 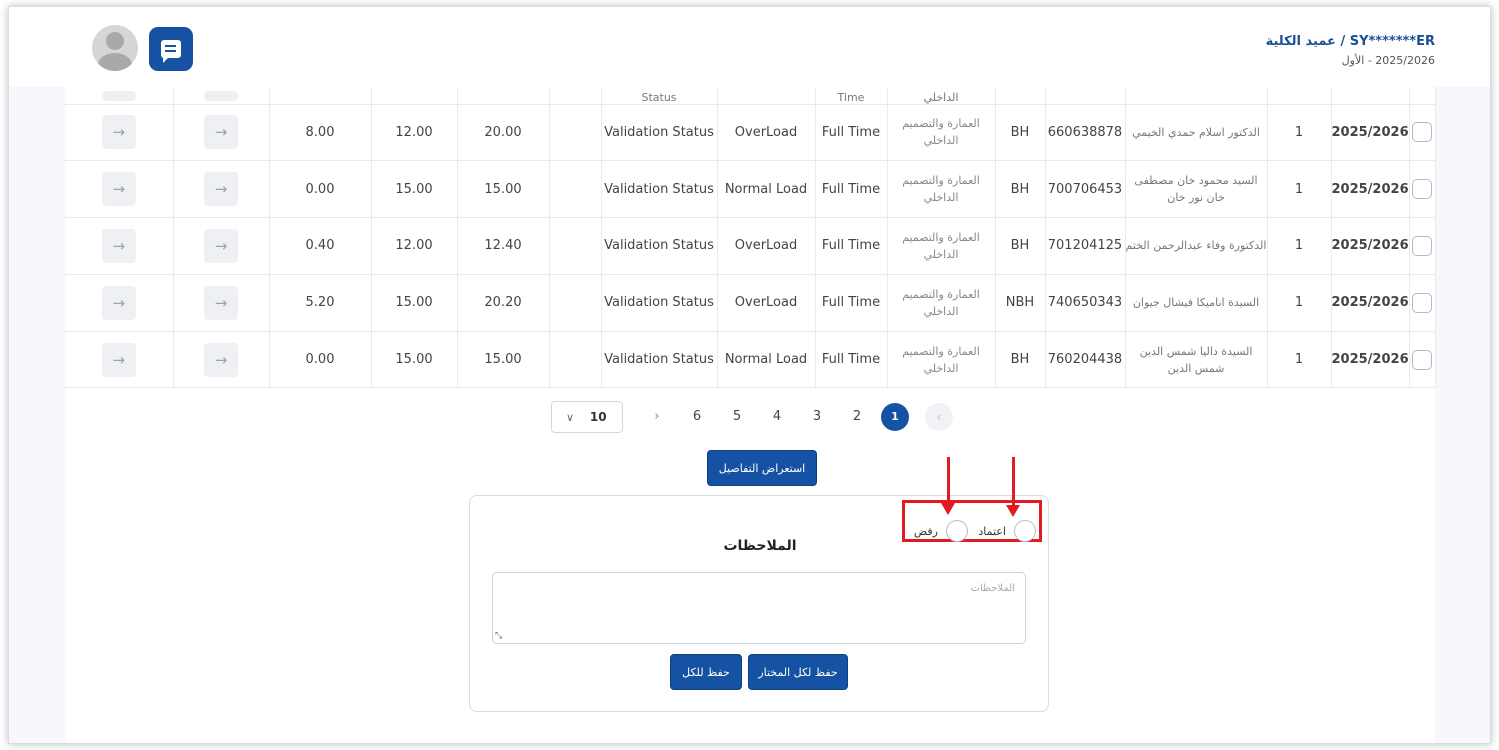 What do you see at coordinates (750, 96) in the screenshot?
I see `table-row-partial: Status Time الداخلي` at bounding box center [750, 96].